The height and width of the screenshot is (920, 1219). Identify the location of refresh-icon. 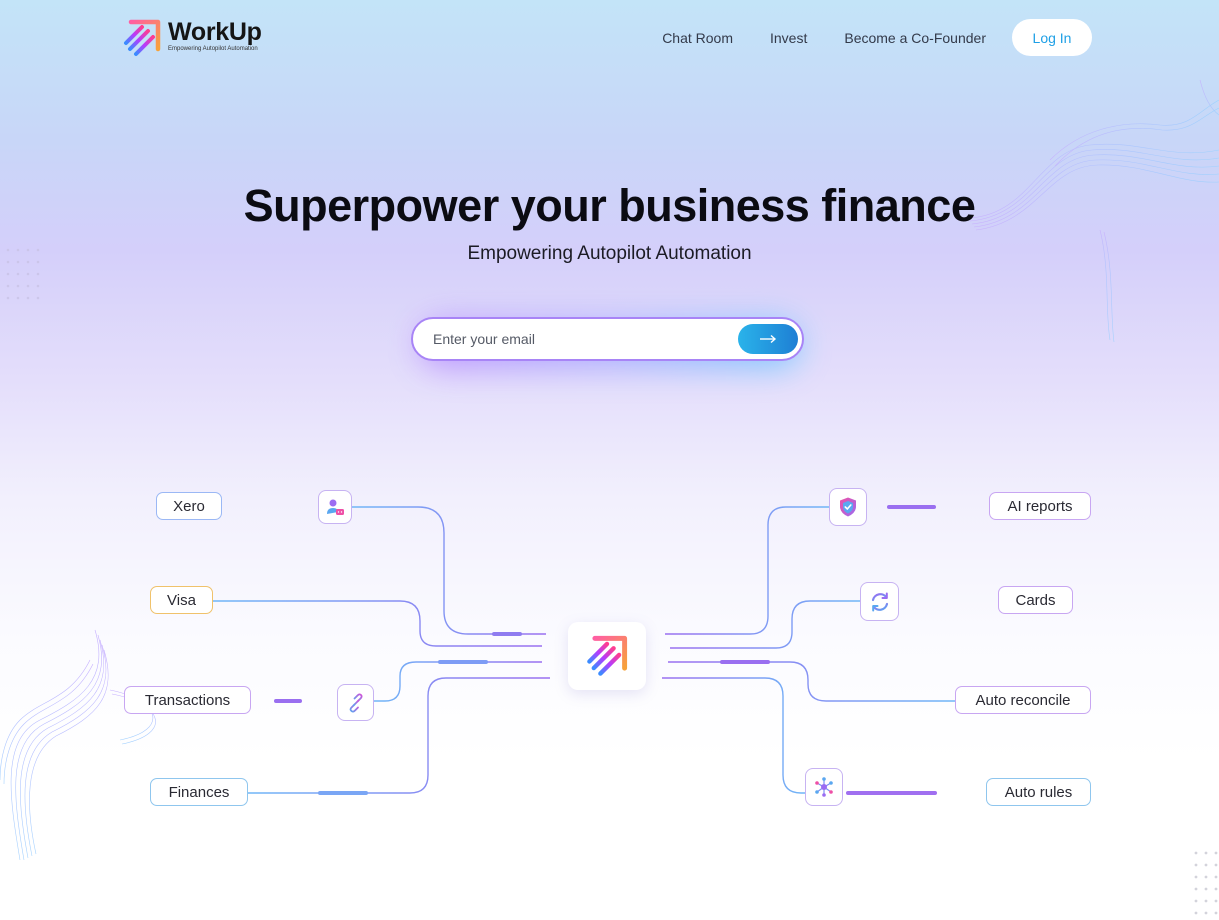
(879, 601).